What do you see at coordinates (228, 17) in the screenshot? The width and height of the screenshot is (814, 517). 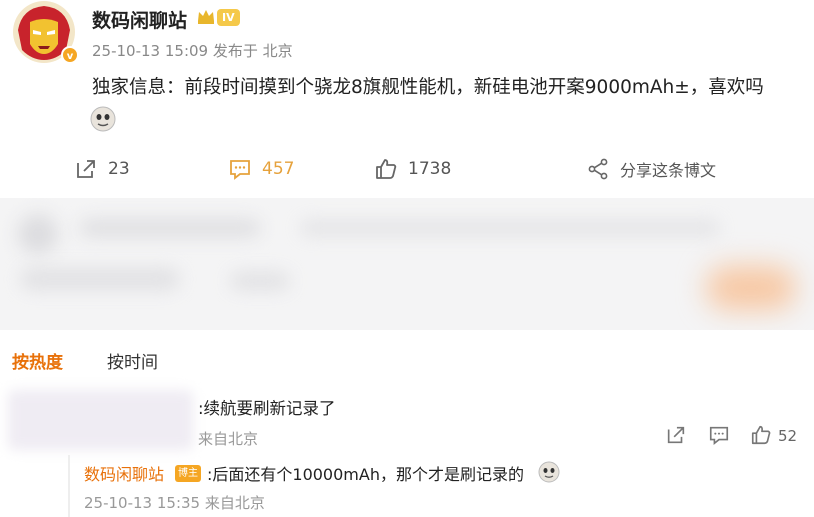 I see `level-badge: IV` at bounding box center [228, 17].